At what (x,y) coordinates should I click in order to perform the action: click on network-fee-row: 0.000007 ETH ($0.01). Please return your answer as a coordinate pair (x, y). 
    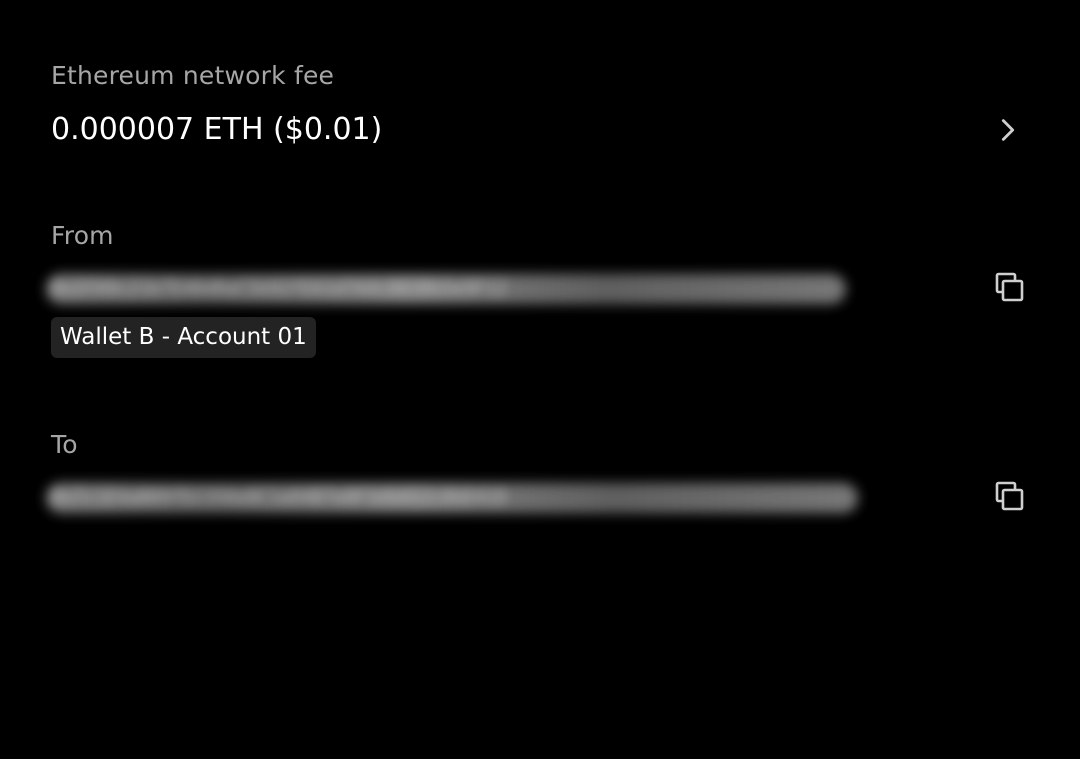
    Looking at the image, I should click on (540, 129).